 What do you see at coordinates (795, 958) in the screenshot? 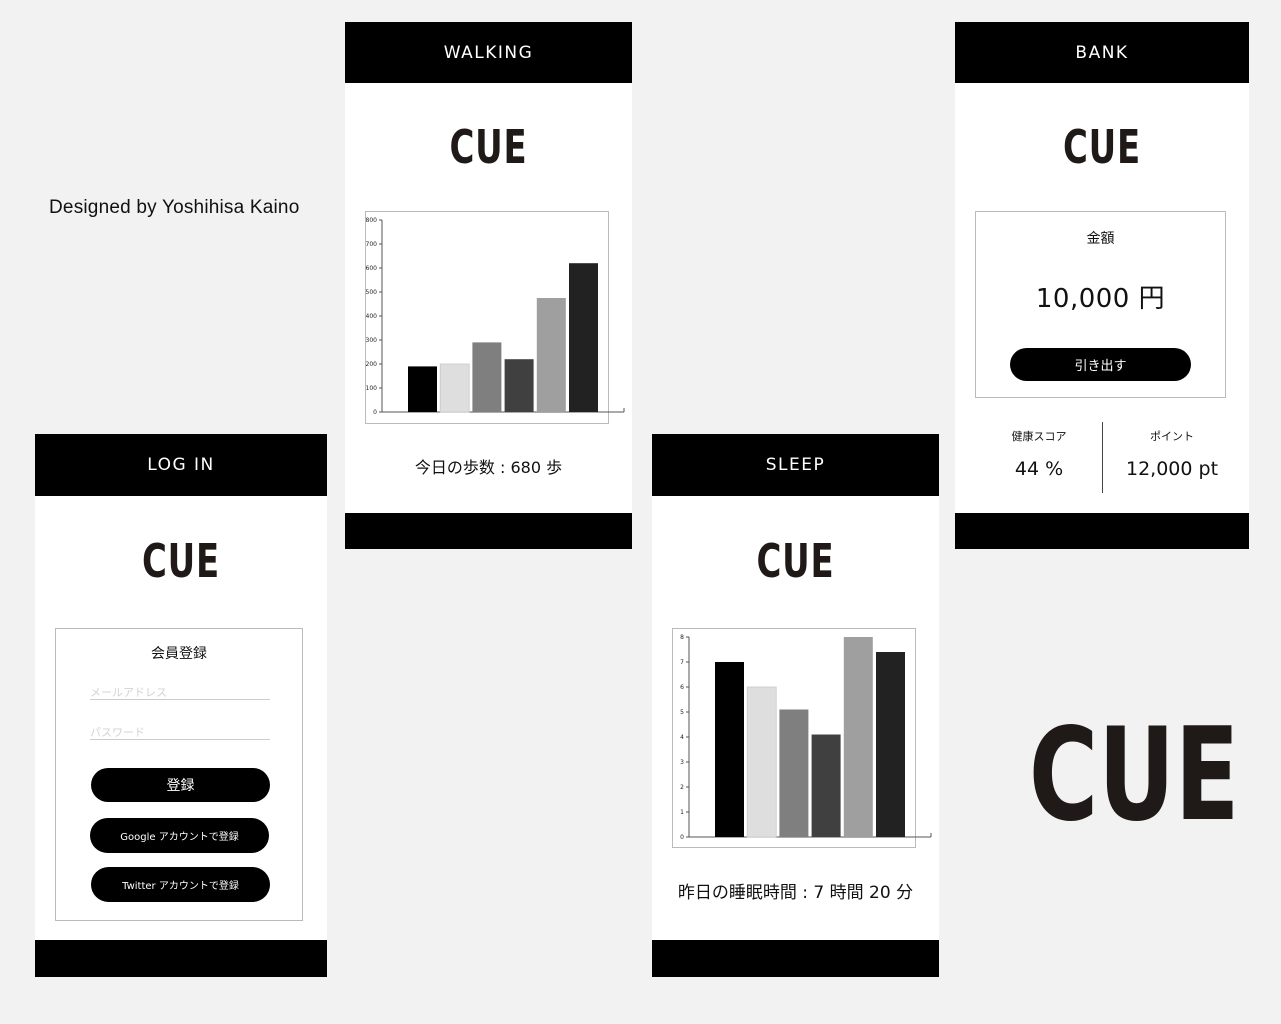
I see `sleep-footer-bar` at bounding box center [795, 958].